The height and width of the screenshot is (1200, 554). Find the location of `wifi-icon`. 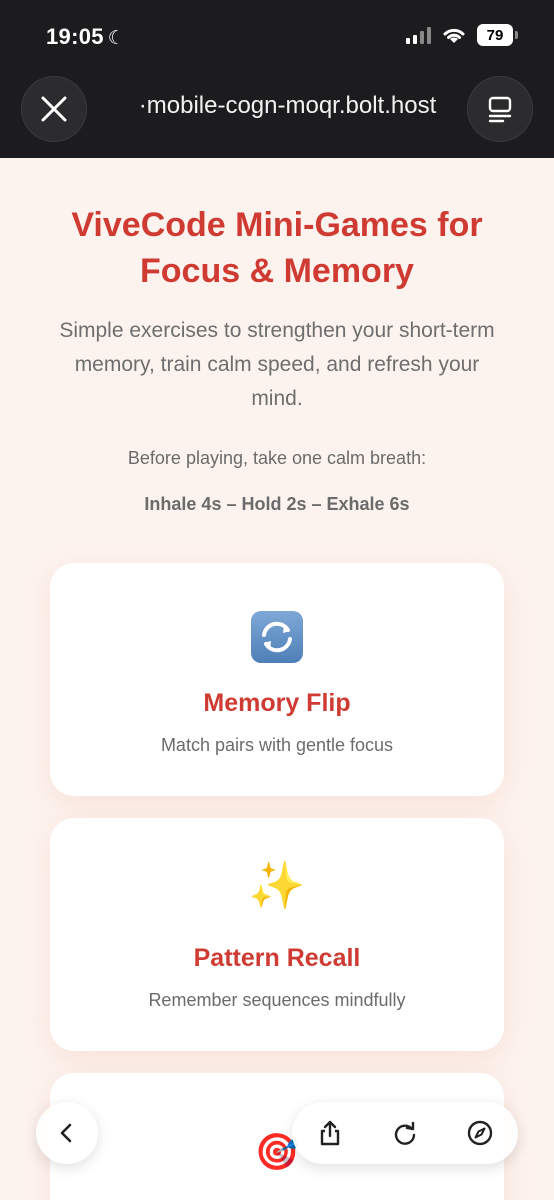

wifi-icon is located at coordinates (454, 35).